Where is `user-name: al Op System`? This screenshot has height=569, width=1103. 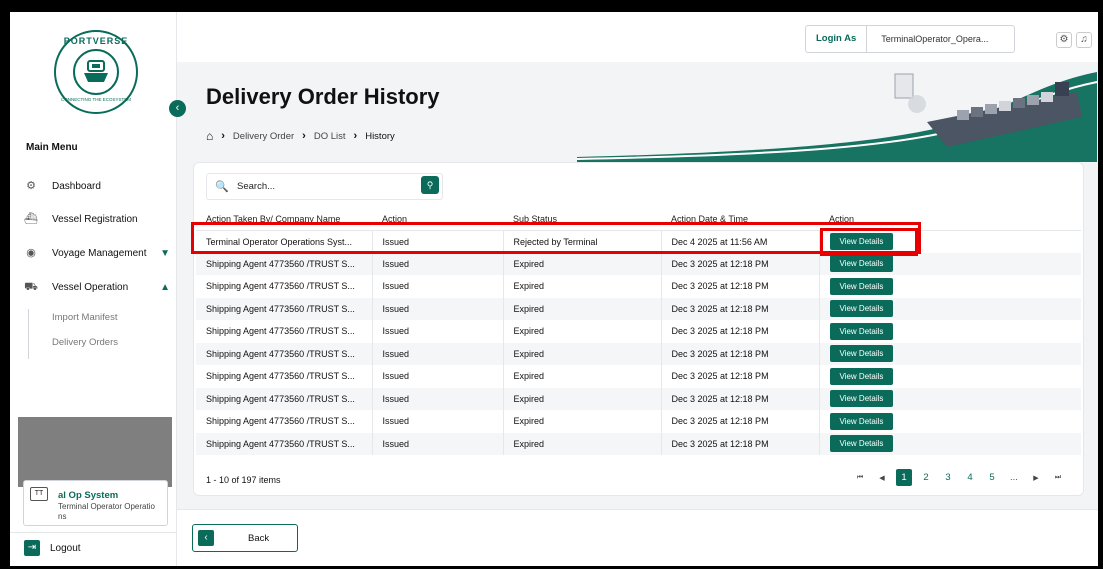 user-name: al Op System is located at coordinates (88, 495).